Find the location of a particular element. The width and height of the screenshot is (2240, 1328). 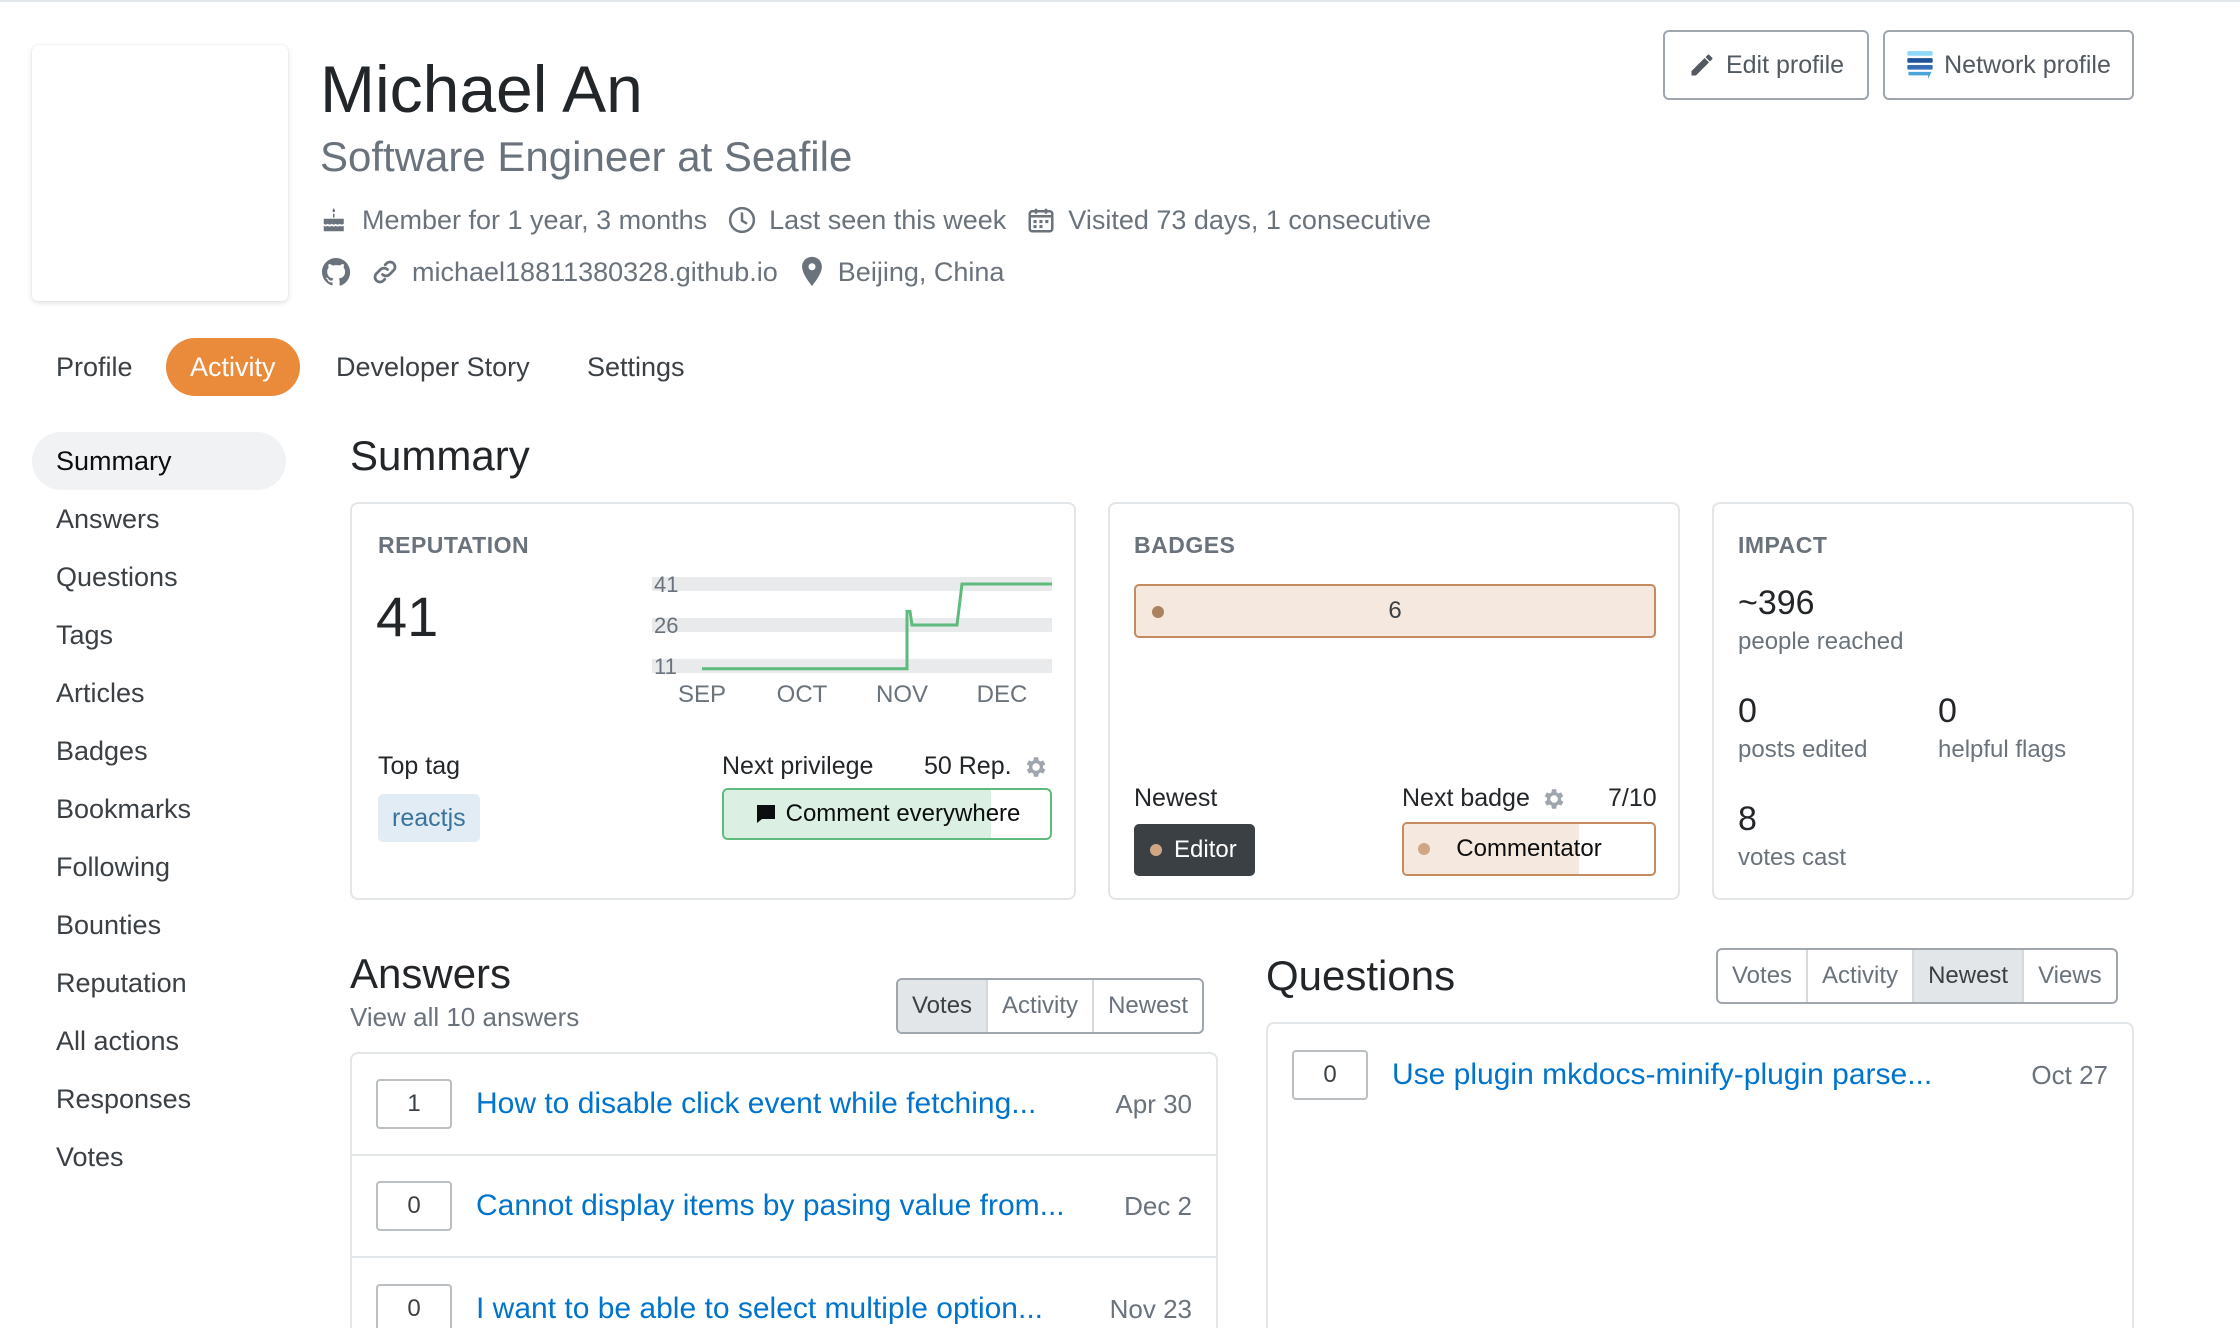

view-all-answers-link: View all 10 answers is located at coordinates (464, 1017).